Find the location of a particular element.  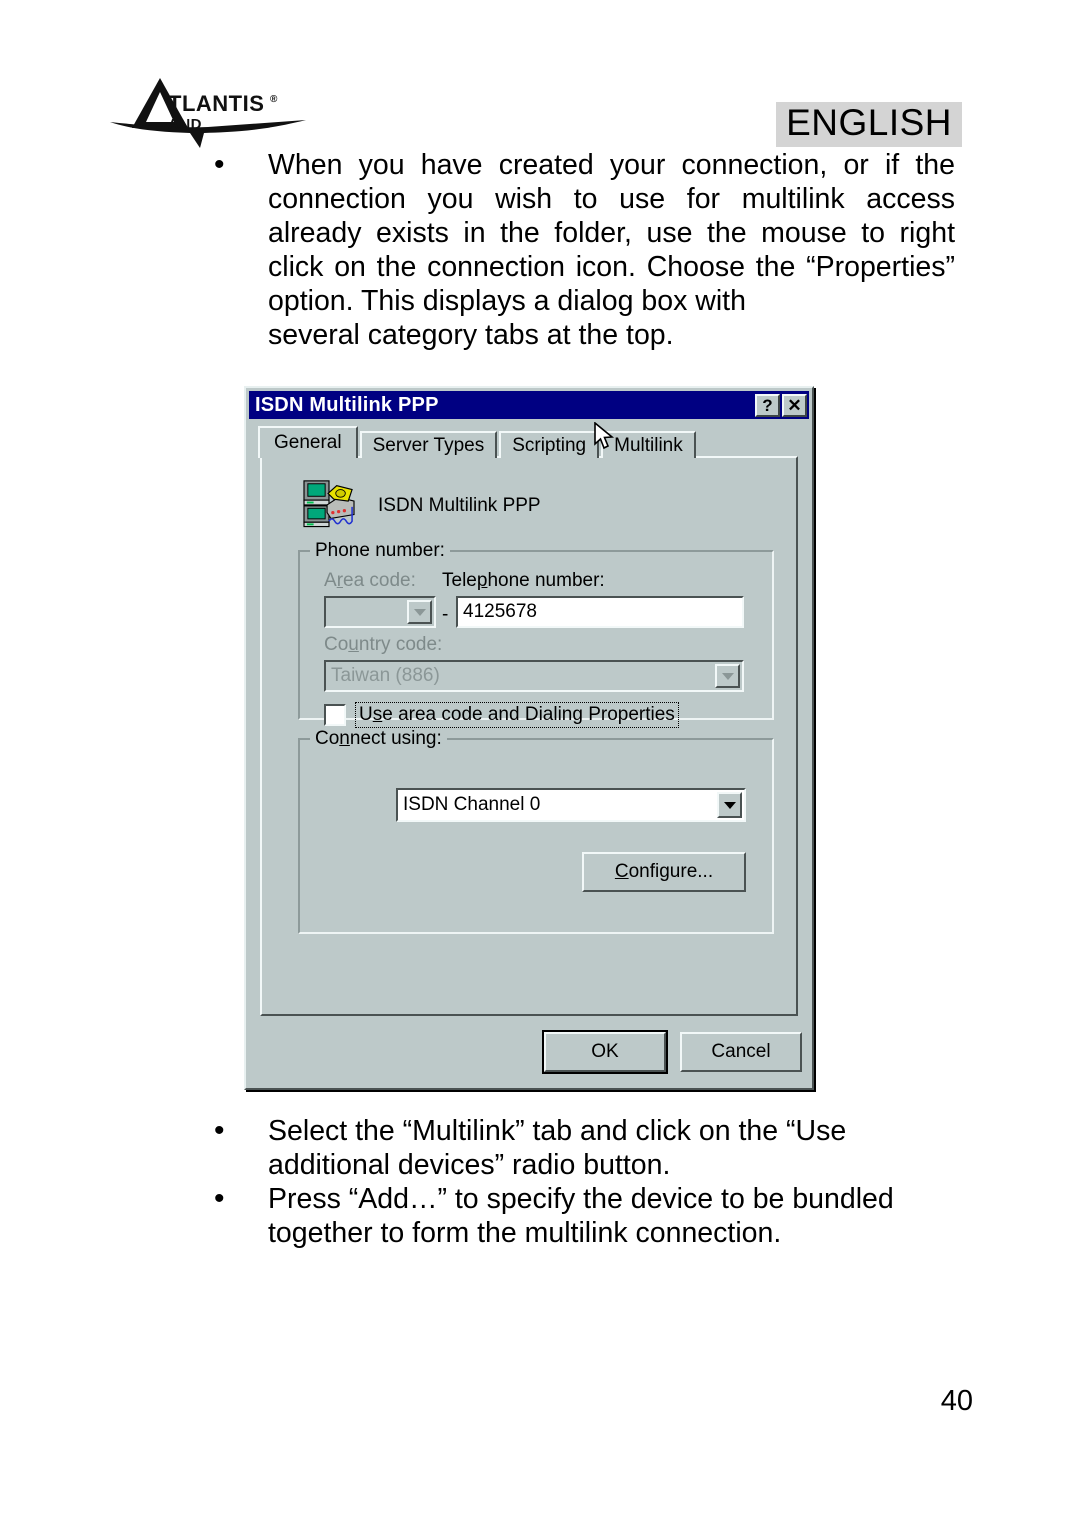

atlantis-land-logo: TLANTIS ® AND is located at coordinates (208, 108).